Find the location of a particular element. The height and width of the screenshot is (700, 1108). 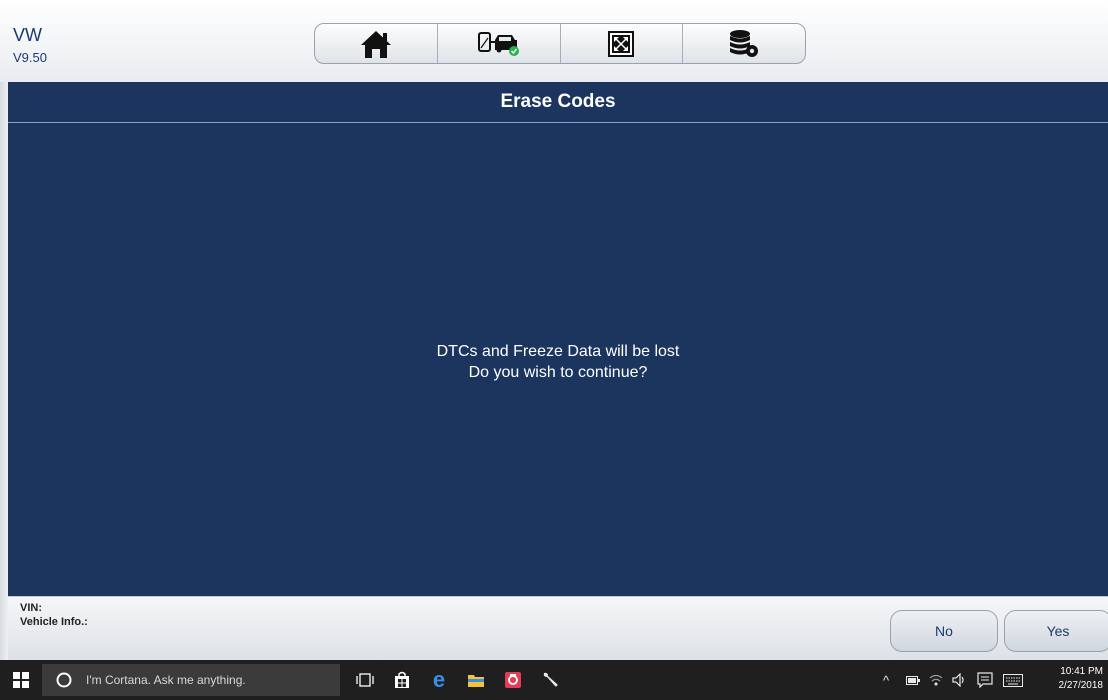

home-icon is located at coordinates (375, 44).